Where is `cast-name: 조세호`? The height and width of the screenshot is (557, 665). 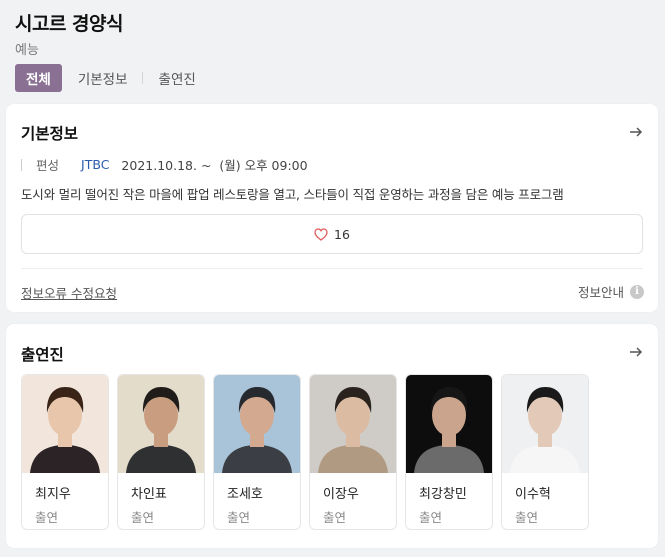 cast-name: 조세호 is located at coordinates (245, 494).